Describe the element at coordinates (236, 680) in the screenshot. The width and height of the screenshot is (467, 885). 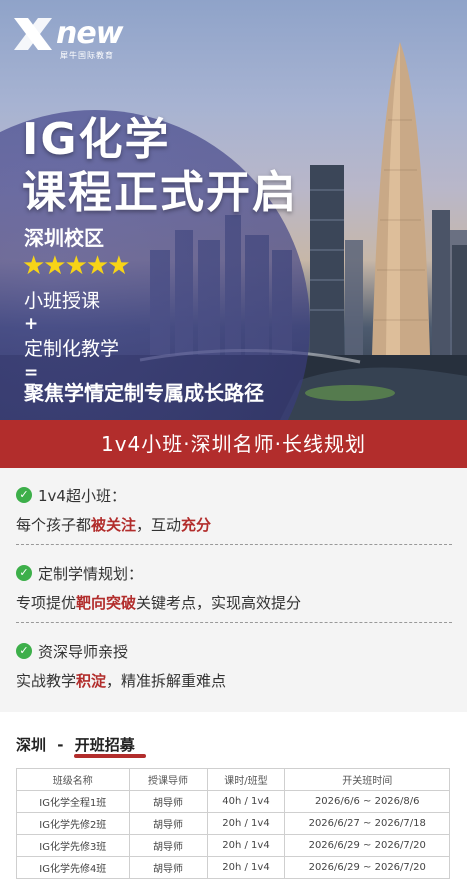
I see `feature-description: 实战教学积淀，精准拆解重难点` at that location.